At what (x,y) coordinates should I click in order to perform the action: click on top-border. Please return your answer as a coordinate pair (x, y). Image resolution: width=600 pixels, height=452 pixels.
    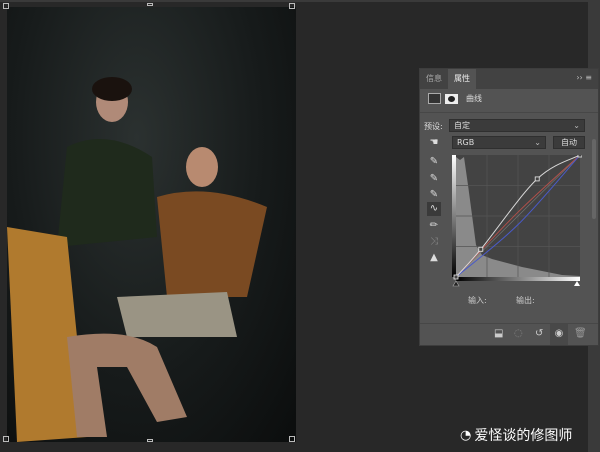
    Looking at the image, I should click on (300, 1).